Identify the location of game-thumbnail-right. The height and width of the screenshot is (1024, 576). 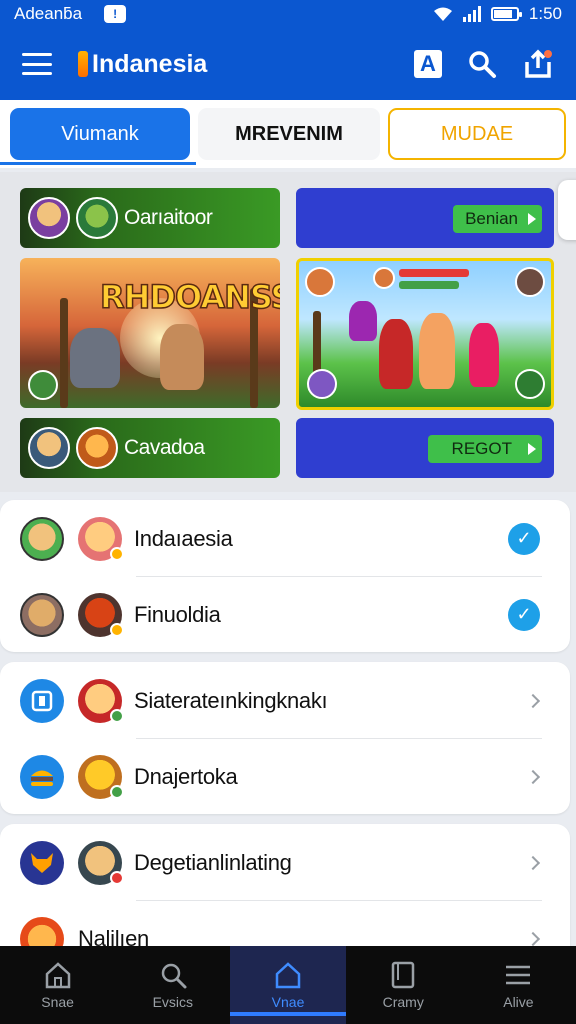
(425, 334).